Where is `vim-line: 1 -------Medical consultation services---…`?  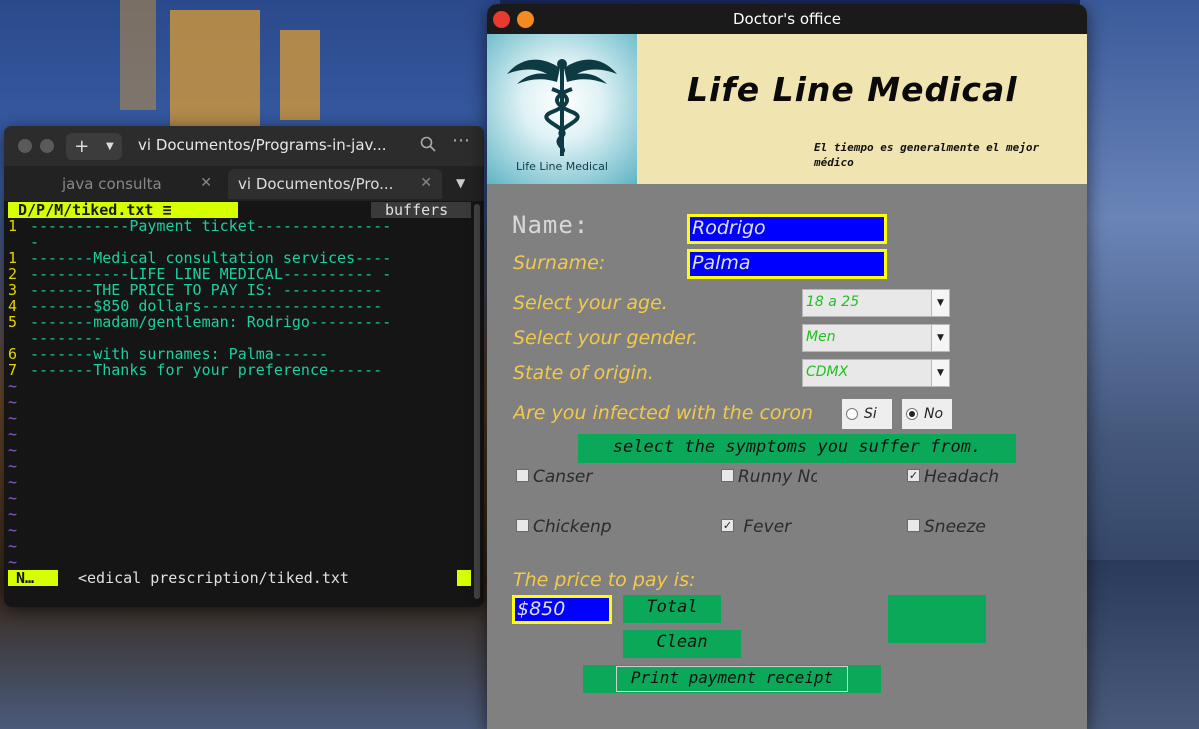 vim-line: 1 -------Medical consultation services---… is located at coordinates (200, 258).